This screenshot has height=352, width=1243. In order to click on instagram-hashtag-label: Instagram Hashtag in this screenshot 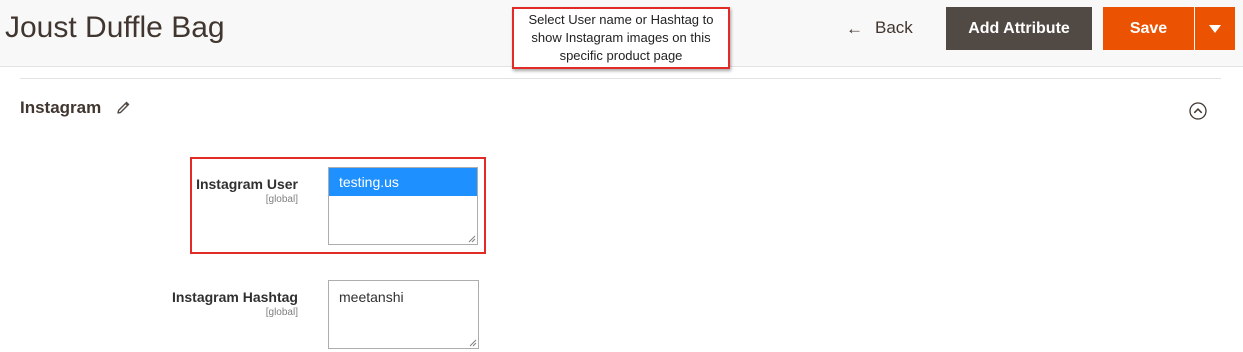, I will do `click(234, 297)`.